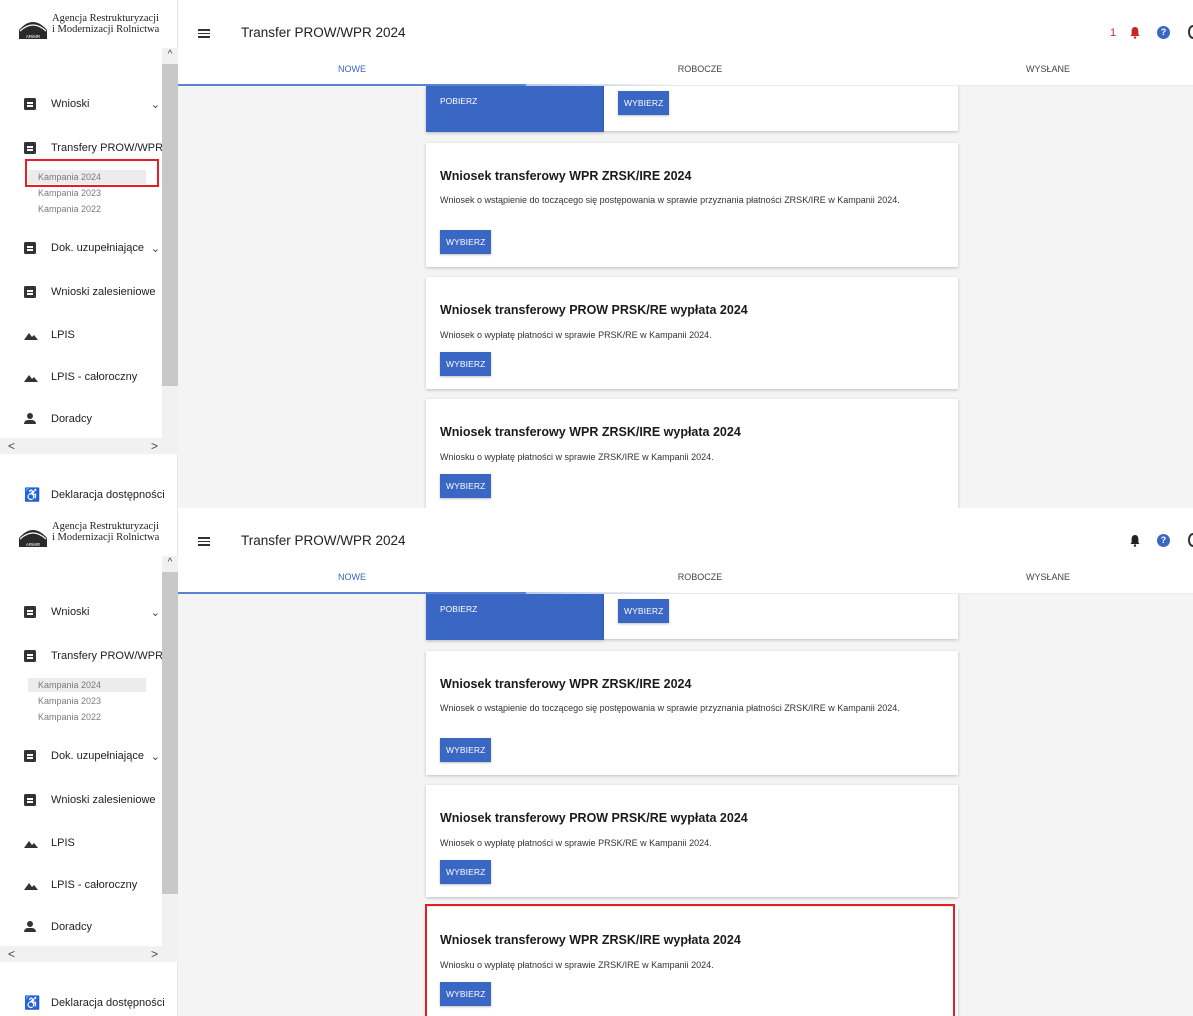 The width and height of the screenshot is (1193, 1016). What do you see at coordinates (71, 419) in the screenshot?
I see `sidebar-item-label: Doradcy` at bounding box center [71, 419].